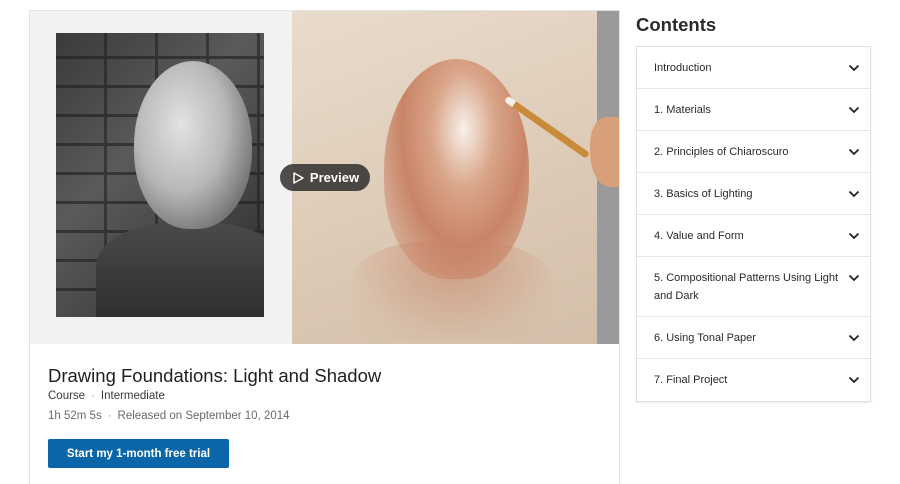  What do you see at coordinates (705, 338) in the screenshot?
I see `toc-item-label: 6. Using Tonal Paper` at bounding box center [705, 338].